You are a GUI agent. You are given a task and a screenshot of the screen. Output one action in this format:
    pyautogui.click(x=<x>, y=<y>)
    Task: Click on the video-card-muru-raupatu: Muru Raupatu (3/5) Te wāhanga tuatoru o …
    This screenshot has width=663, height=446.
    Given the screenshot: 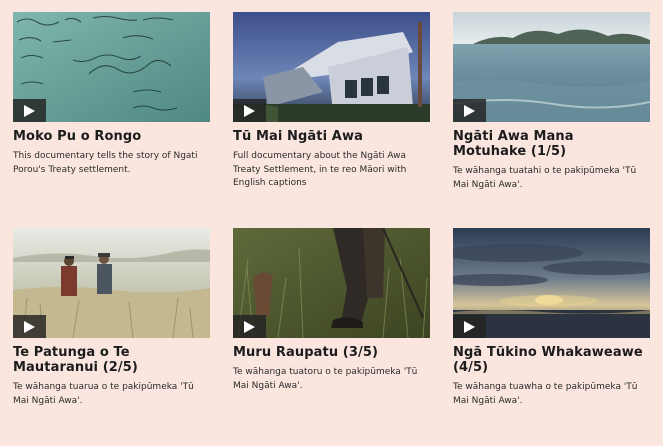 What is the action you would take?
    pyautogui.click(x=332, y=310)
    